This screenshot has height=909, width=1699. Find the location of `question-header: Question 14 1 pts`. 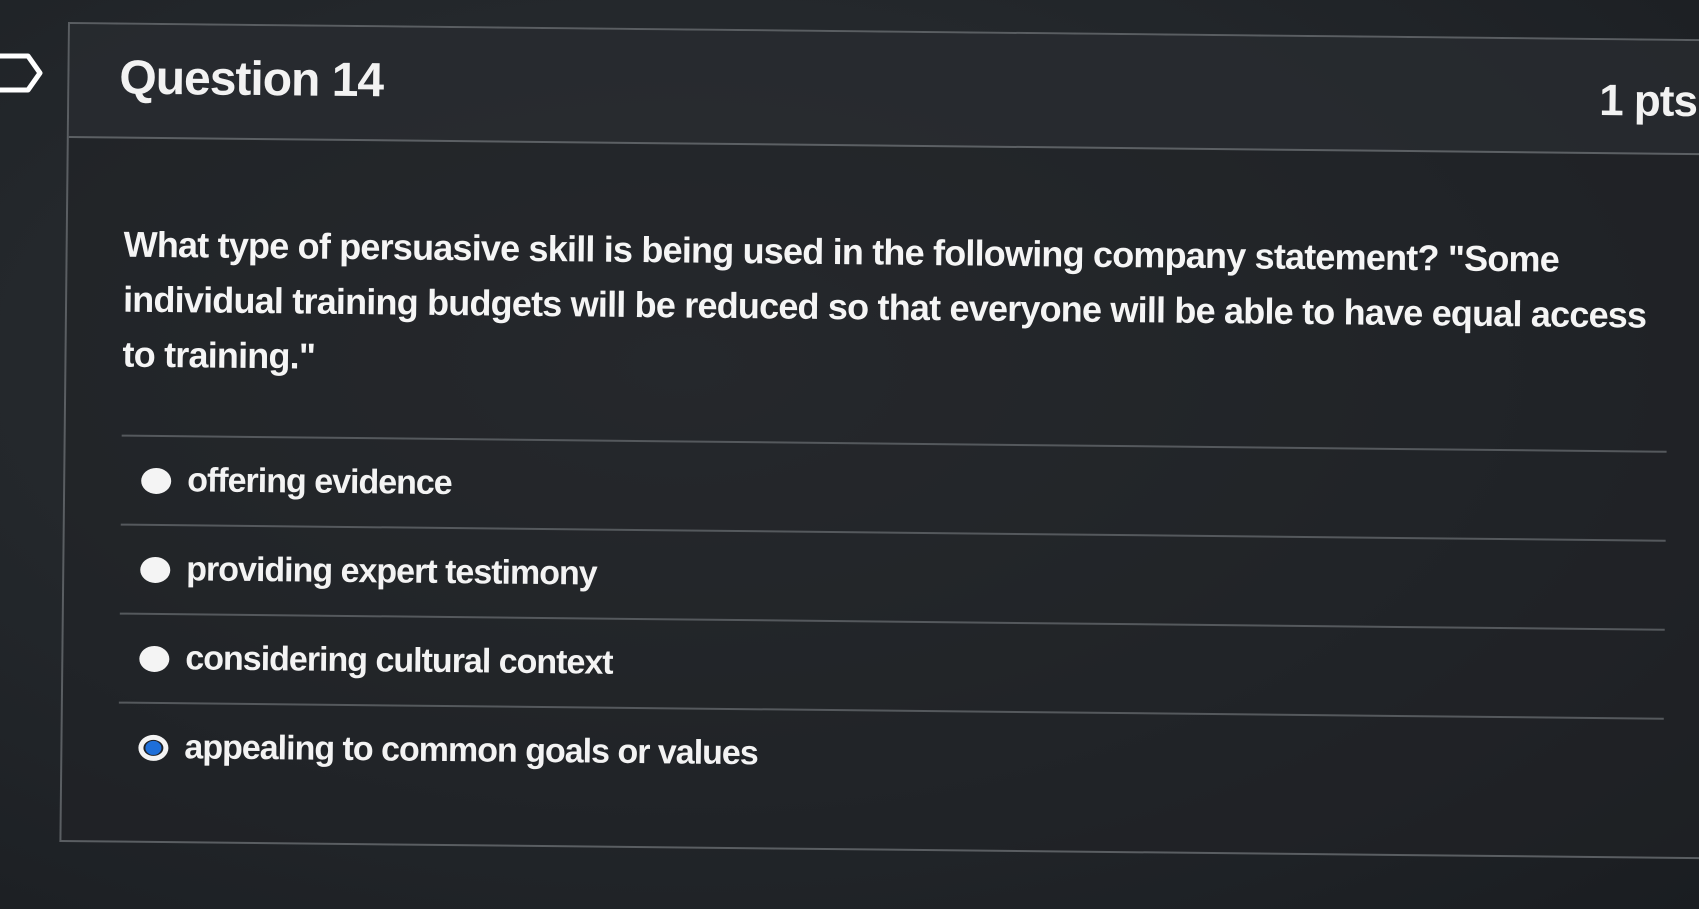

question-header: Question 14 1 pts is located at coordinates (883, 90).